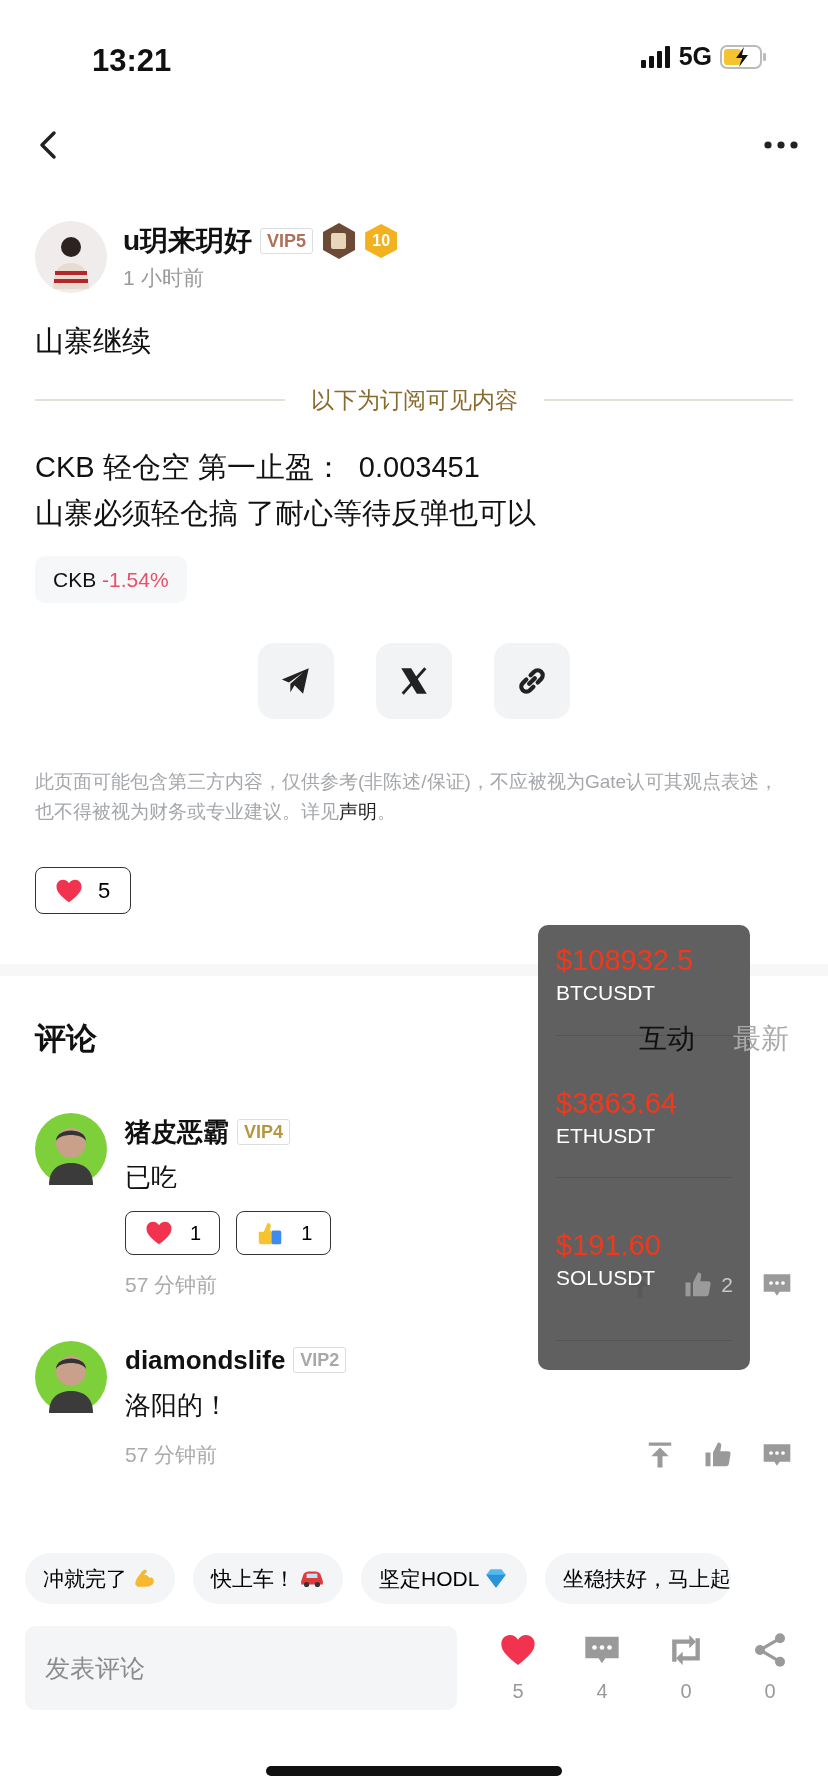 The image size is (828, 1792). I want to click on comment-text: 已吃, so click(151, 1177).